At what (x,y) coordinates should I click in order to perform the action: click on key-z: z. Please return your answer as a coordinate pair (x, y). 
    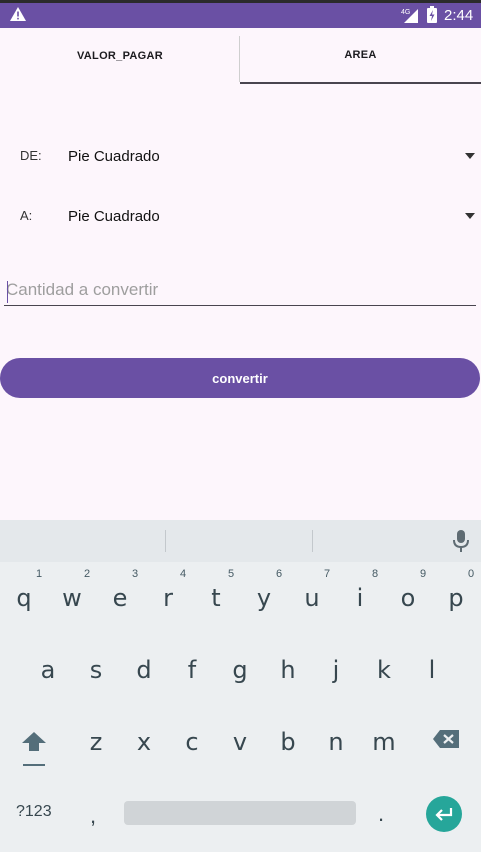
    Looking at the image, I should click on (96, 742).